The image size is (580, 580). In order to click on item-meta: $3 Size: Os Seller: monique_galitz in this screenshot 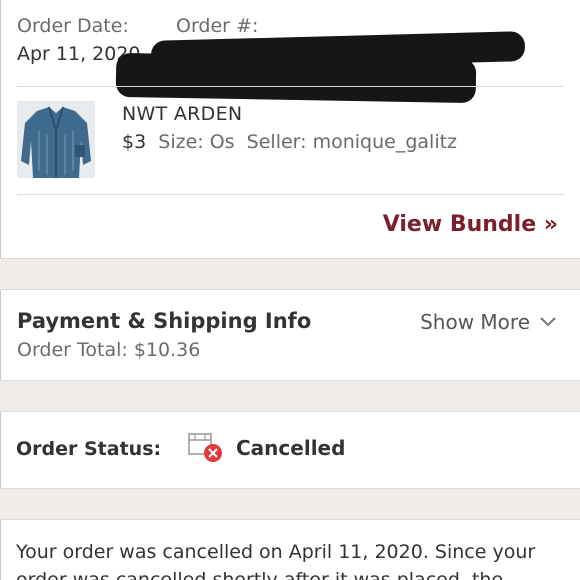, I will do `click(289, 142)`.